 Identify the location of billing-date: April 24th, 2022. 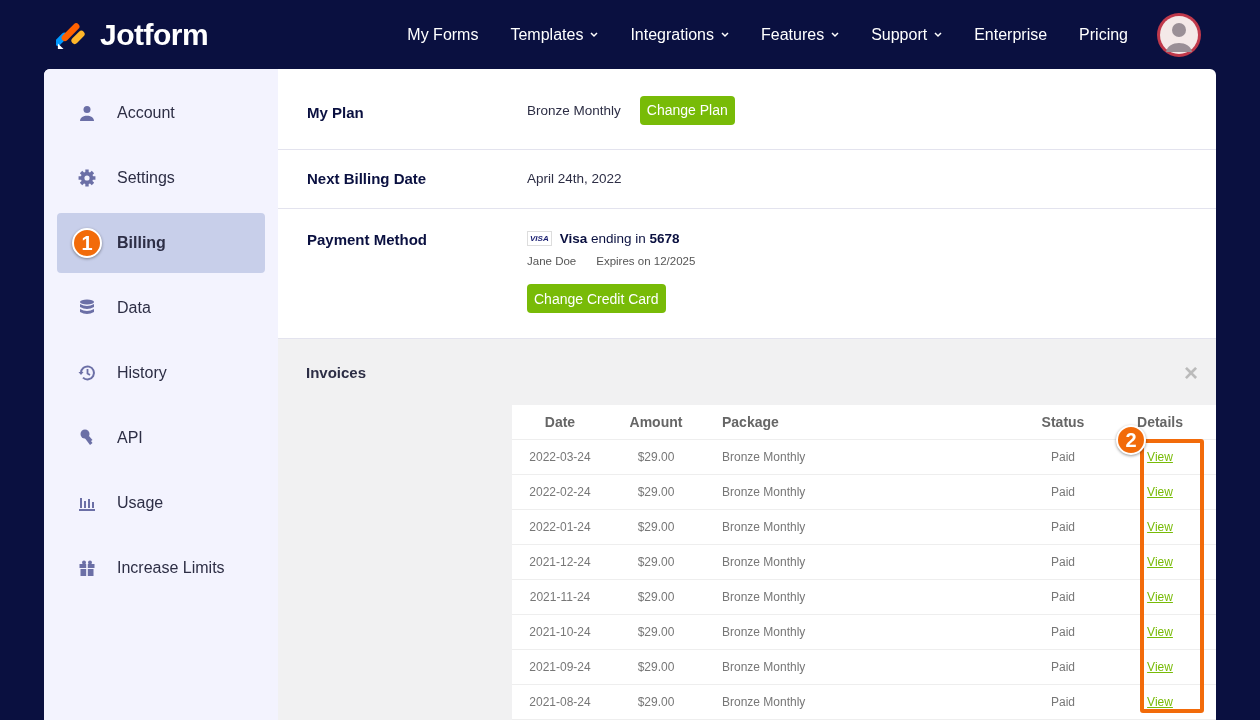
(574, 179).